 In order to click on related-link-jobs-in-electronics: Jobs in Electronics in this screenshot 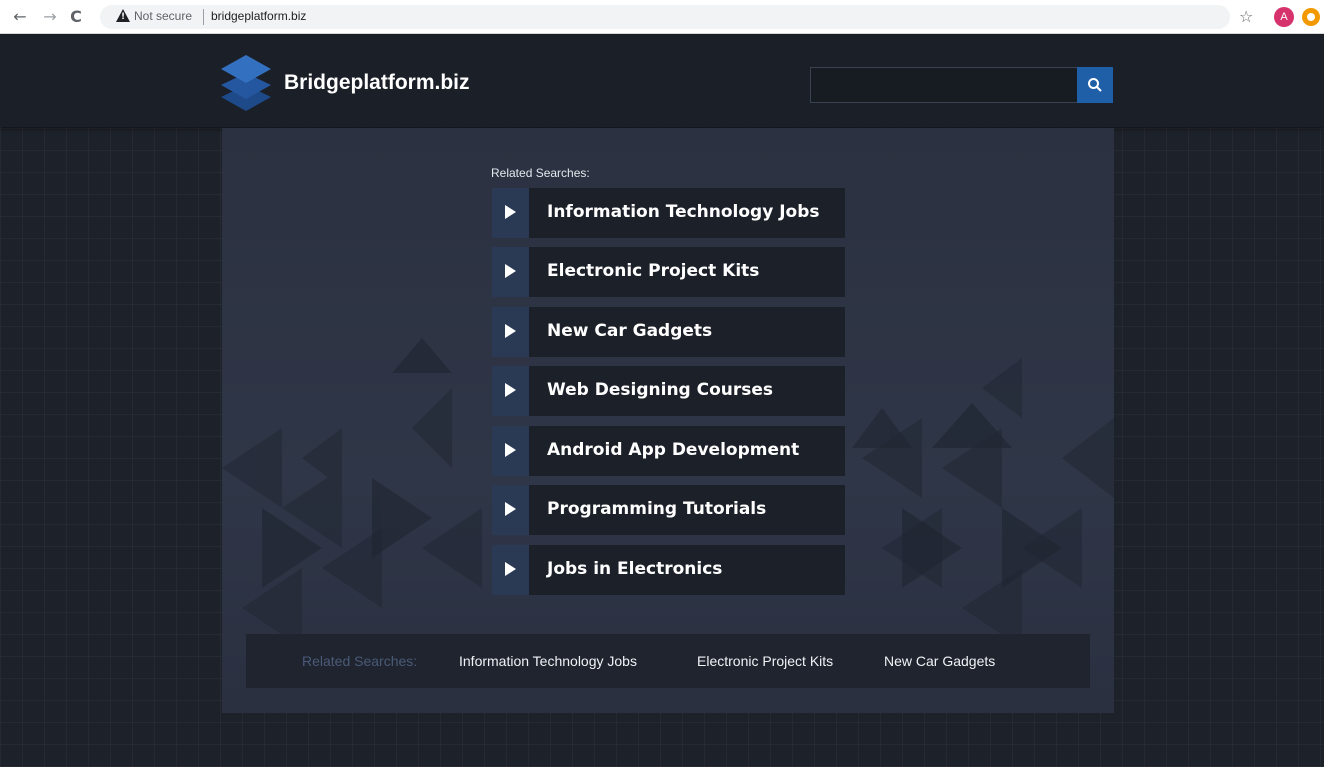, I will do `click(668, 570)`.